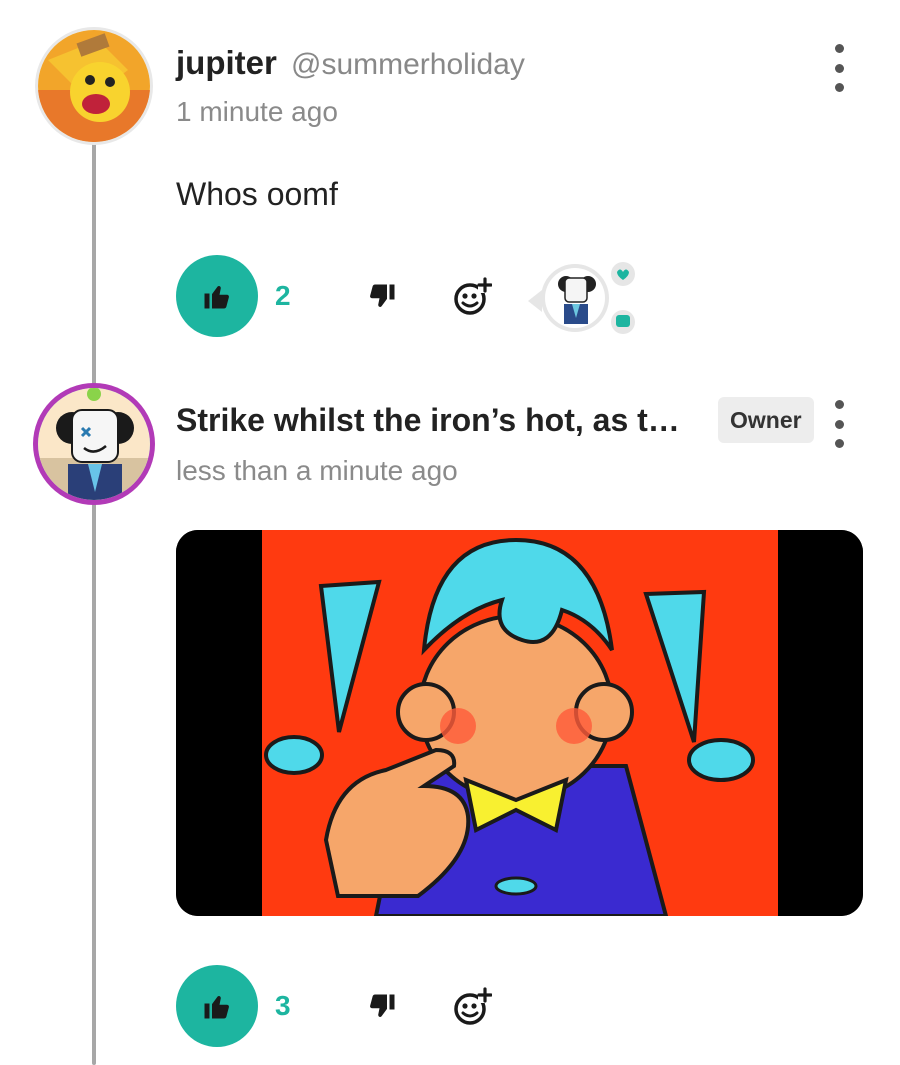 The image size is (900, 1065). I want to click on comment-handle: @summerholiday, so click(408, 65).